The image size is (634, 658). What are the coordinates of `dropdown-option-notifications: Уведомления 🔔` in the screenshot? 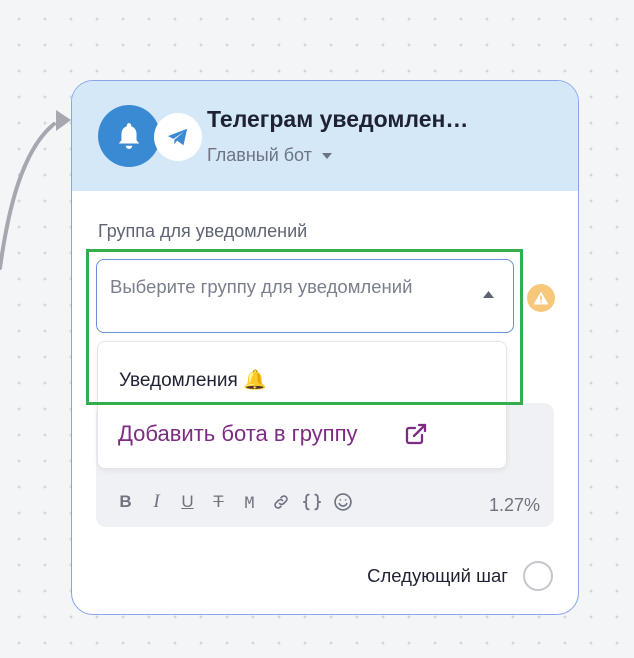 It's located at (302, 378).